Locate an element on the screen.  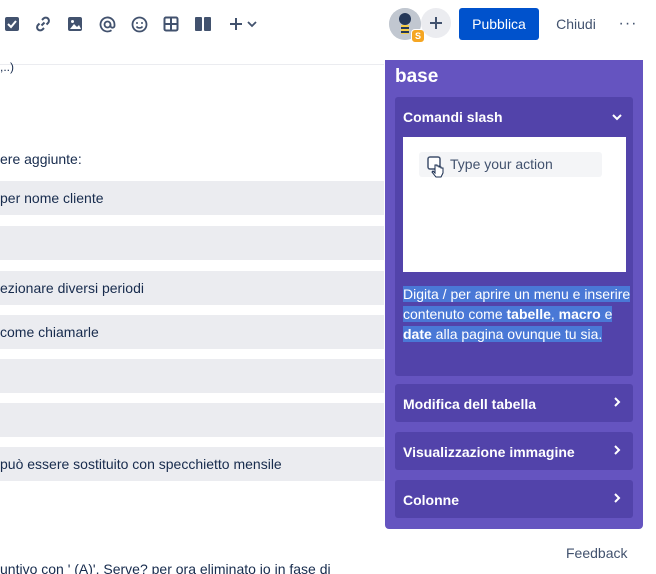
add-collaborator-button is located at coordinates (436, 23).